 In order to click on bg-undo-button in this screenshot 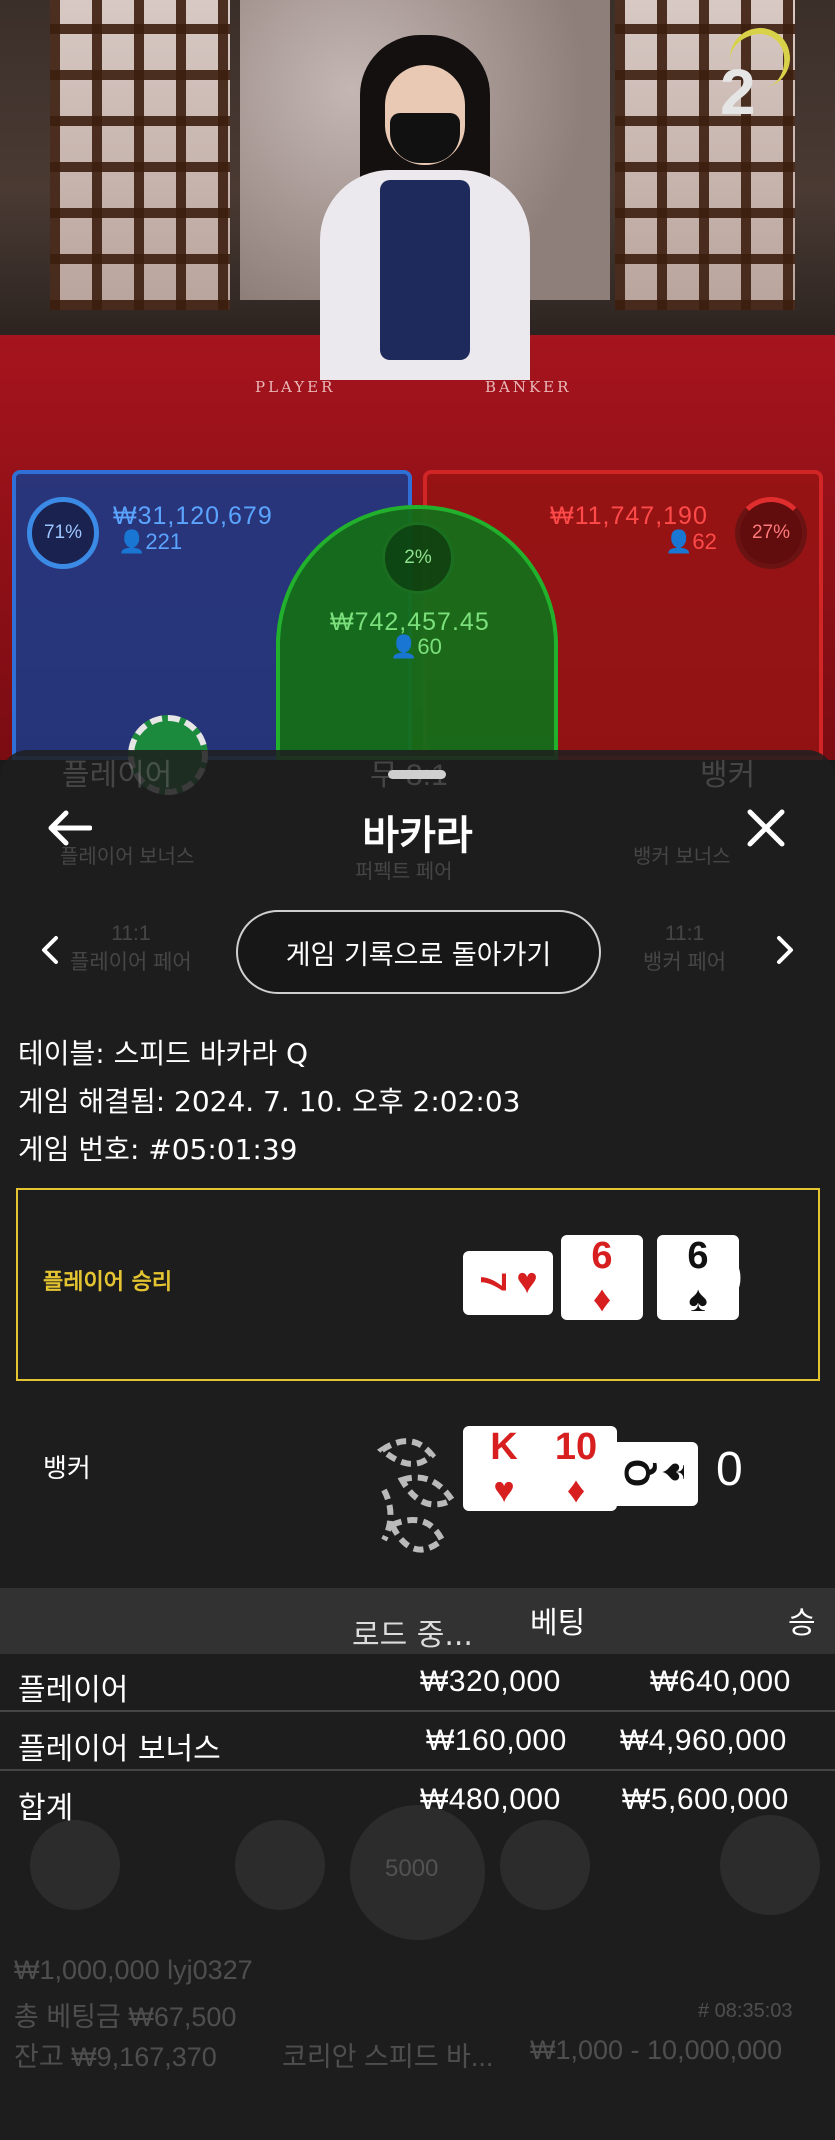, I will do `click(280, 1865)`.